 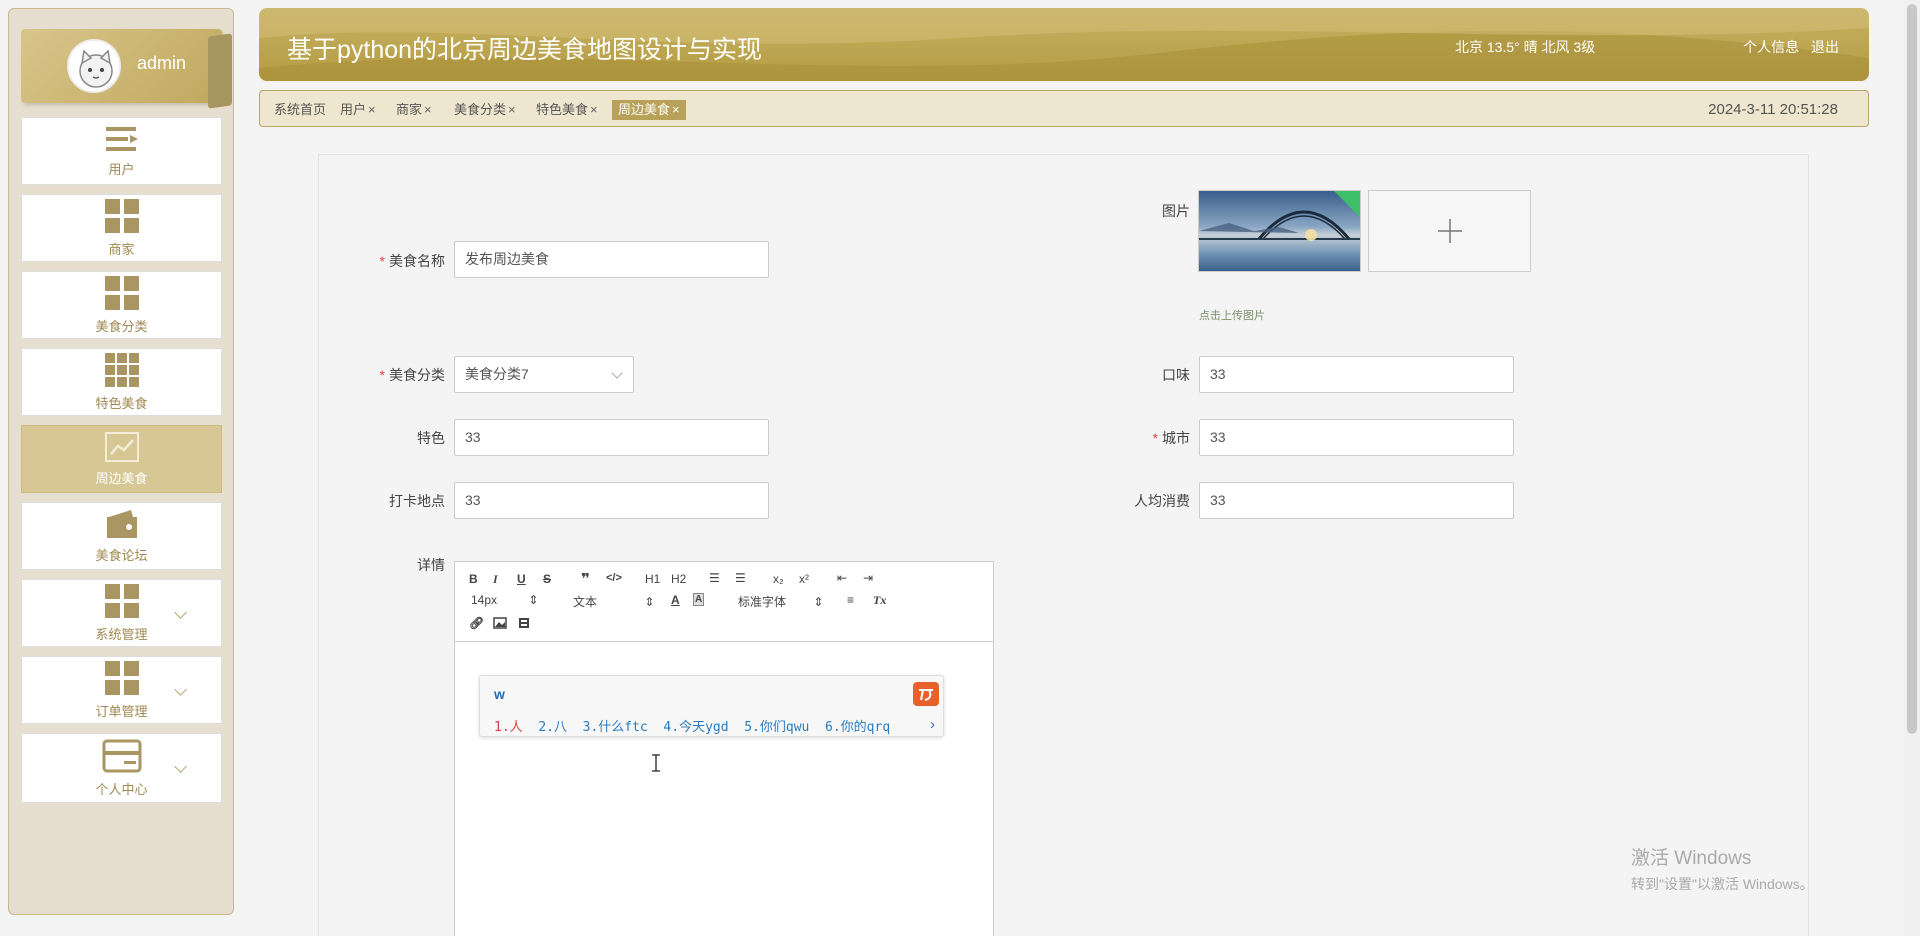 What do you see at coordinates (1691, 858) in the screenshot?
I see `watermark-title: 激活 Windows` at bounding box center [1691, 858].